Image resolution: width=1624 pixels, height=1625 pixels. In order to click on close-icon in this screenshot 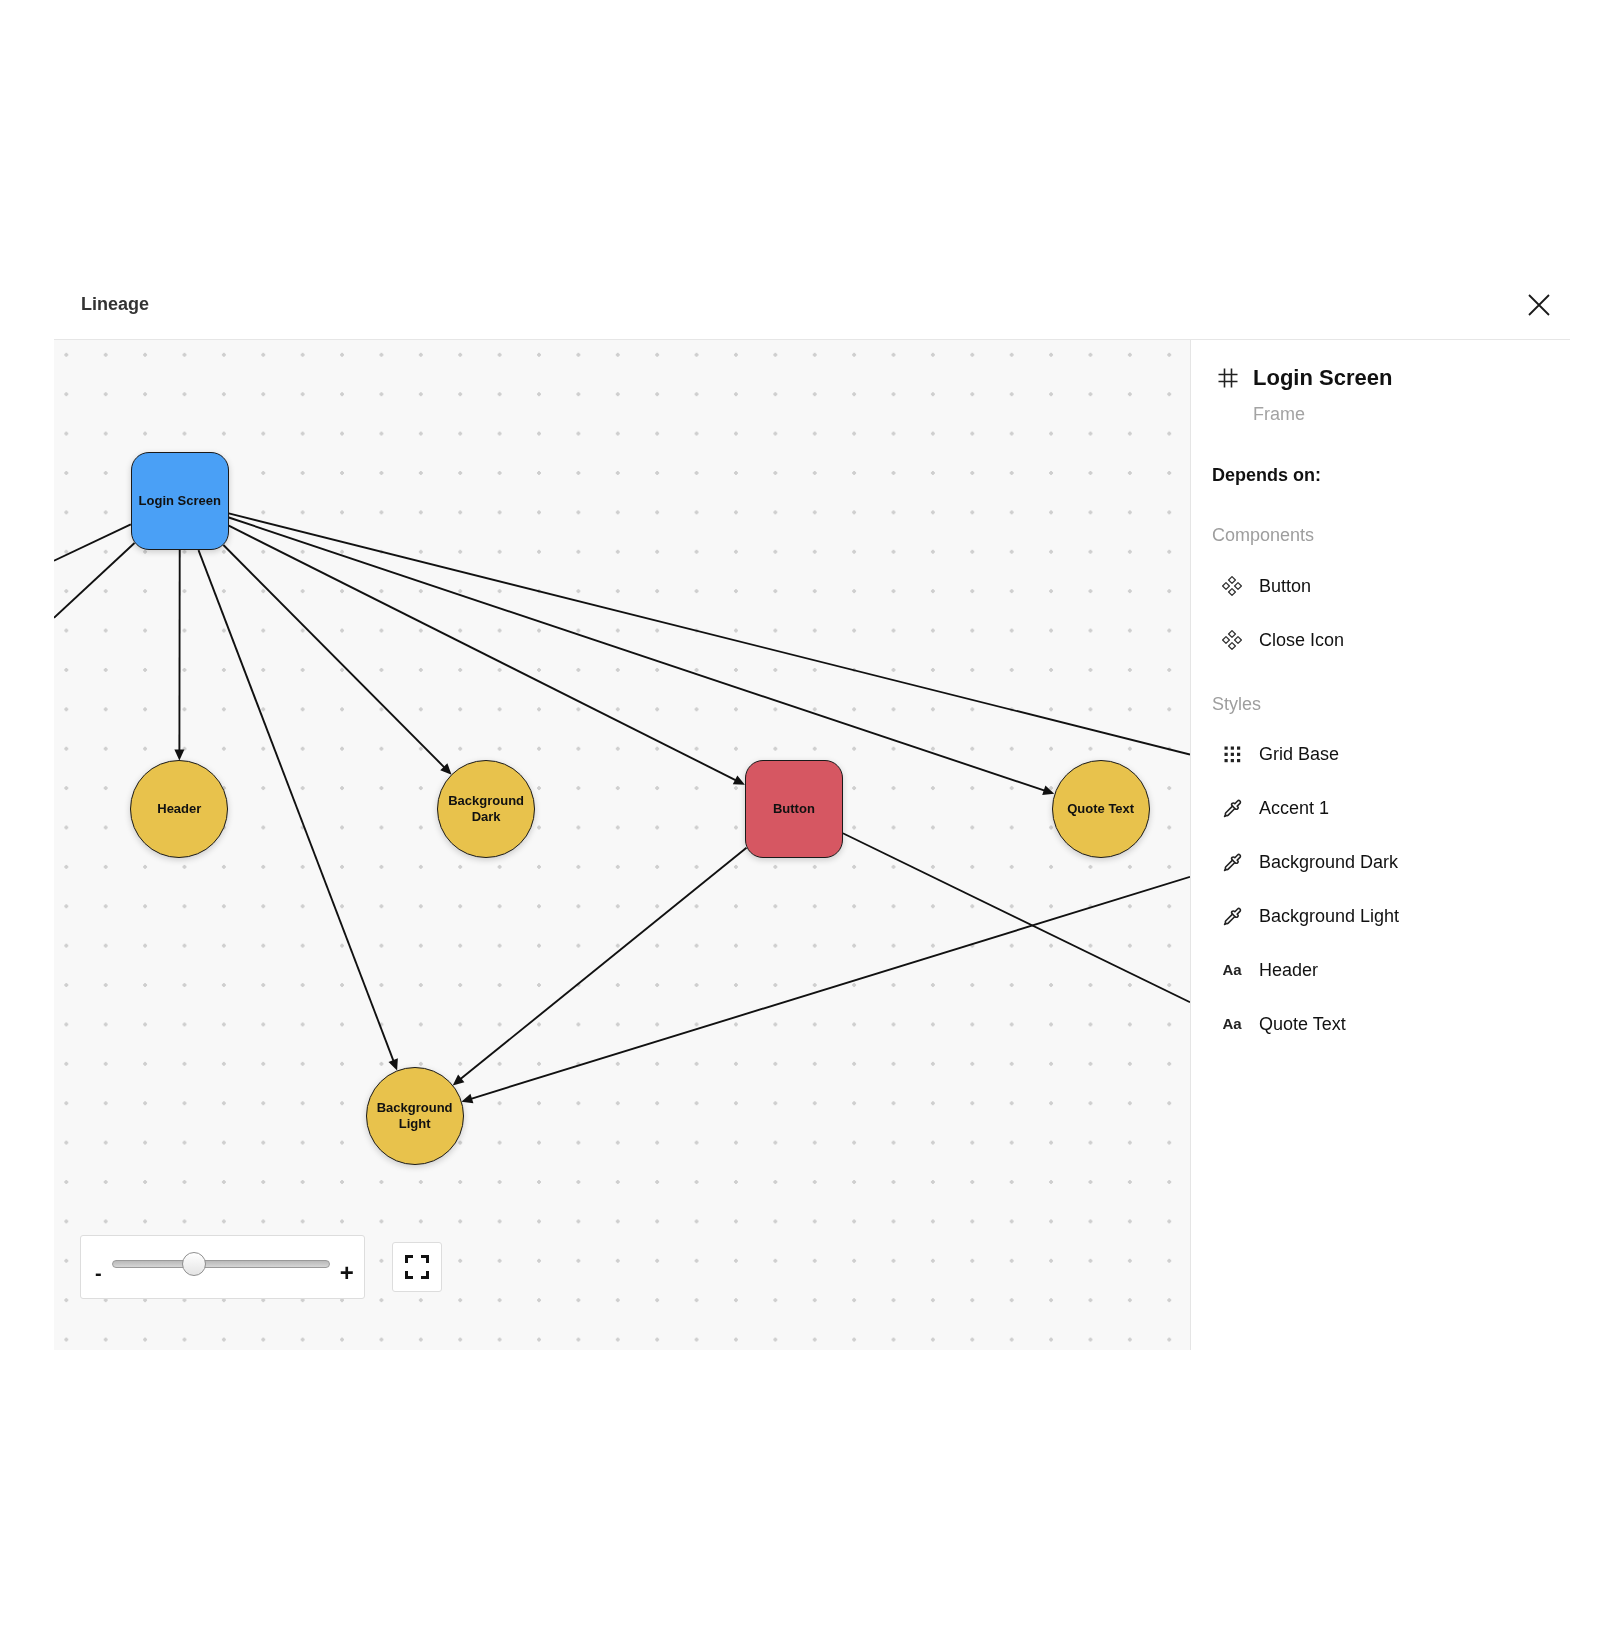, I will do `click(1539, 304)`.